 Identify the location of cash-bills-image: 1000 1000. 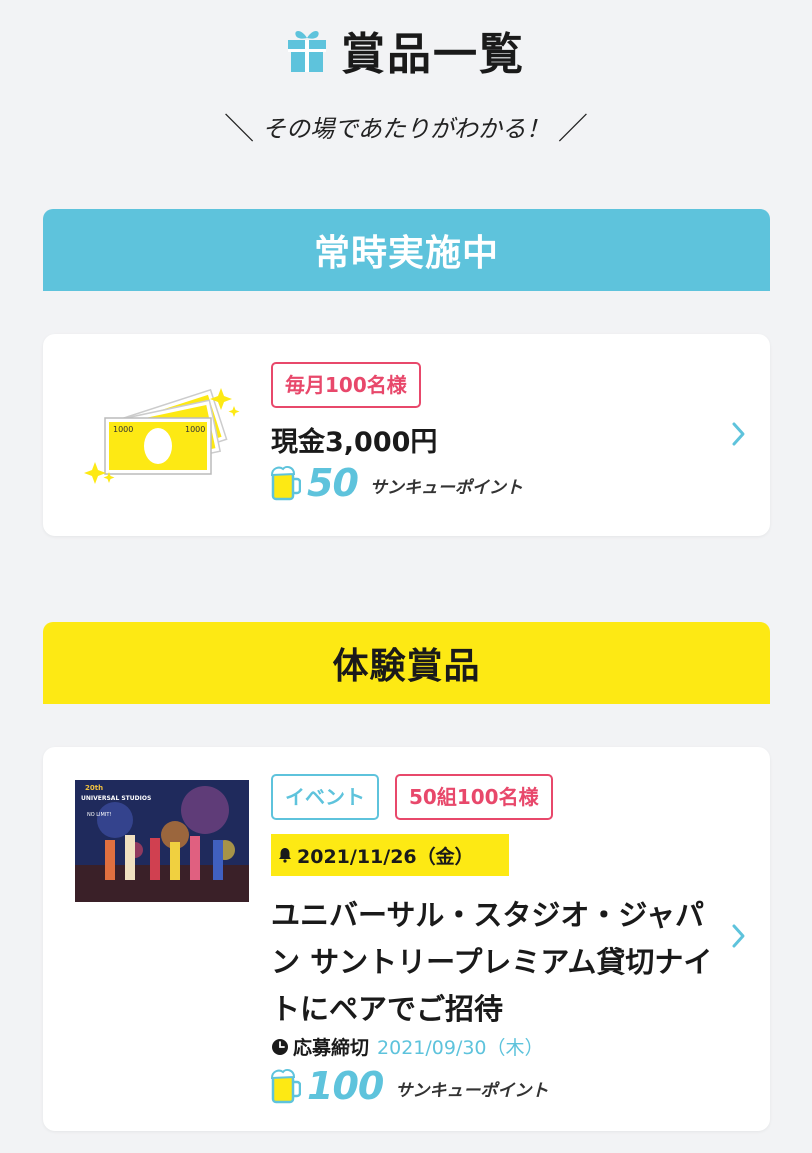
(162, 436).